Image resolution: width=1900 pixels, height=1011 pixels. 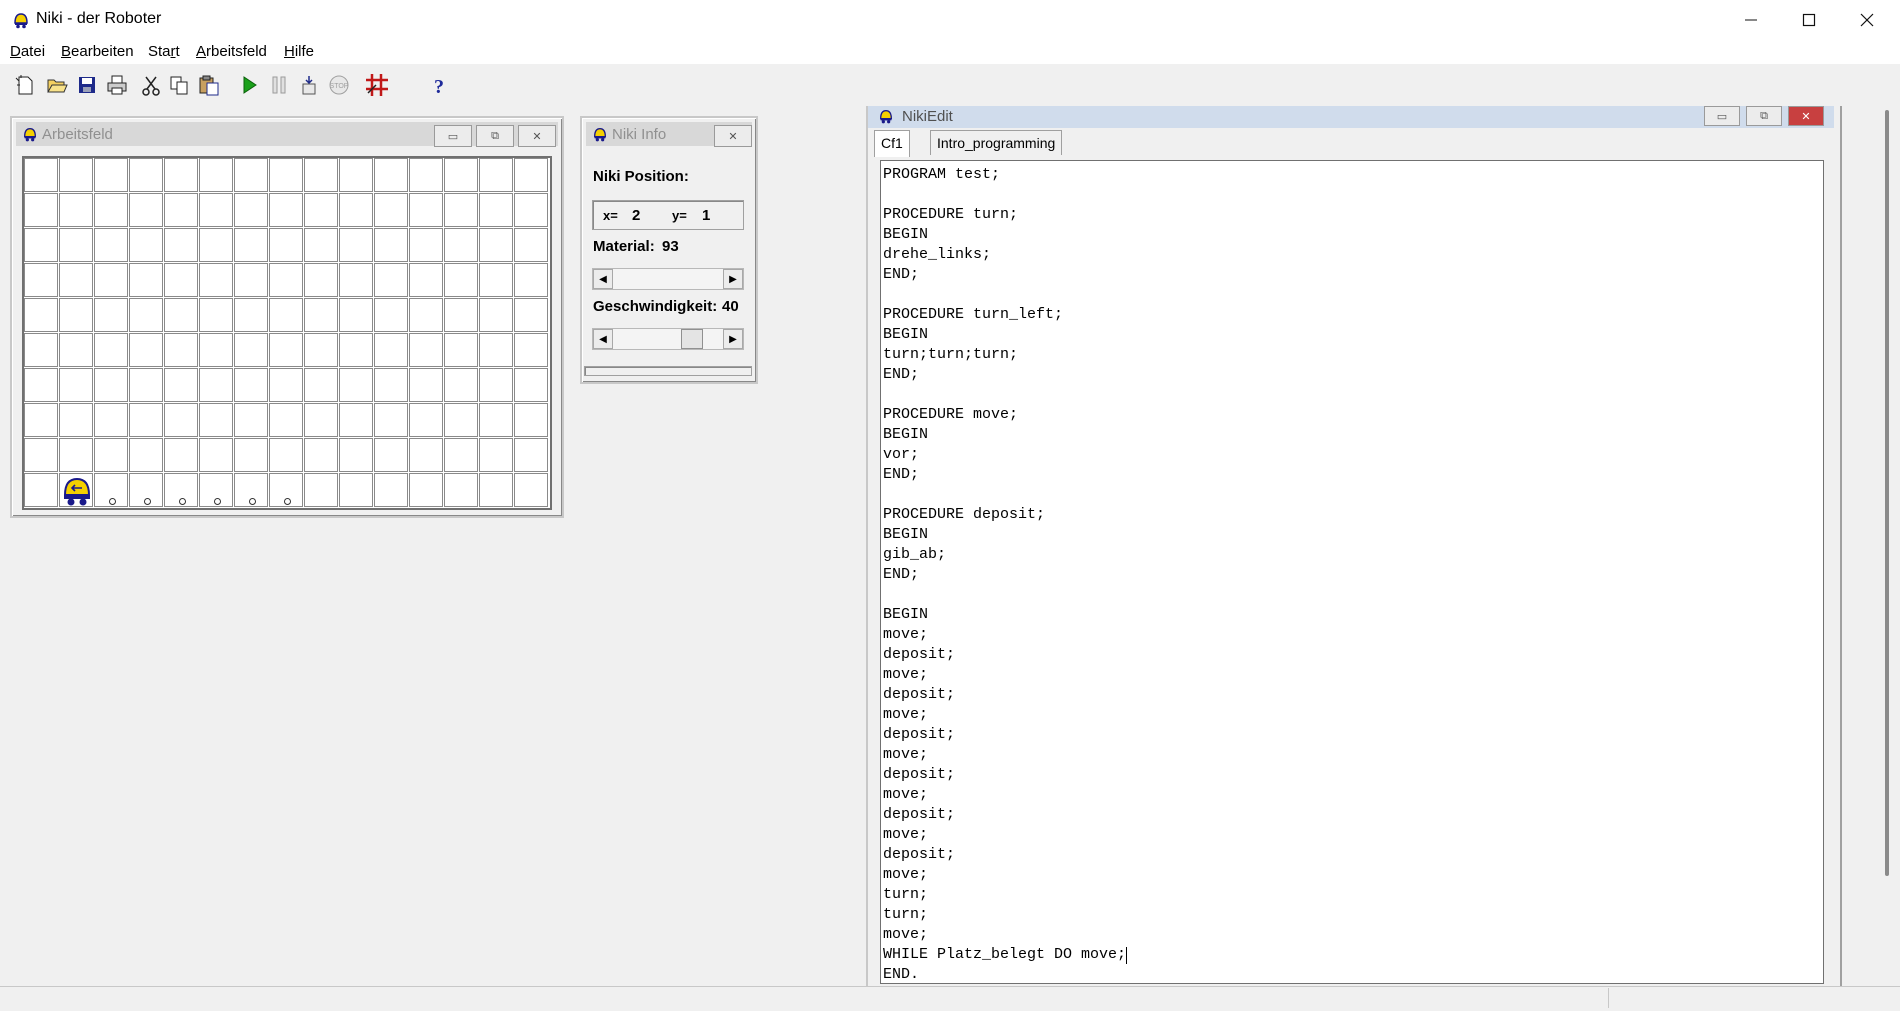 I want to click on code-line: PROCEDURE turn_left;, so click(x=973, y=315).